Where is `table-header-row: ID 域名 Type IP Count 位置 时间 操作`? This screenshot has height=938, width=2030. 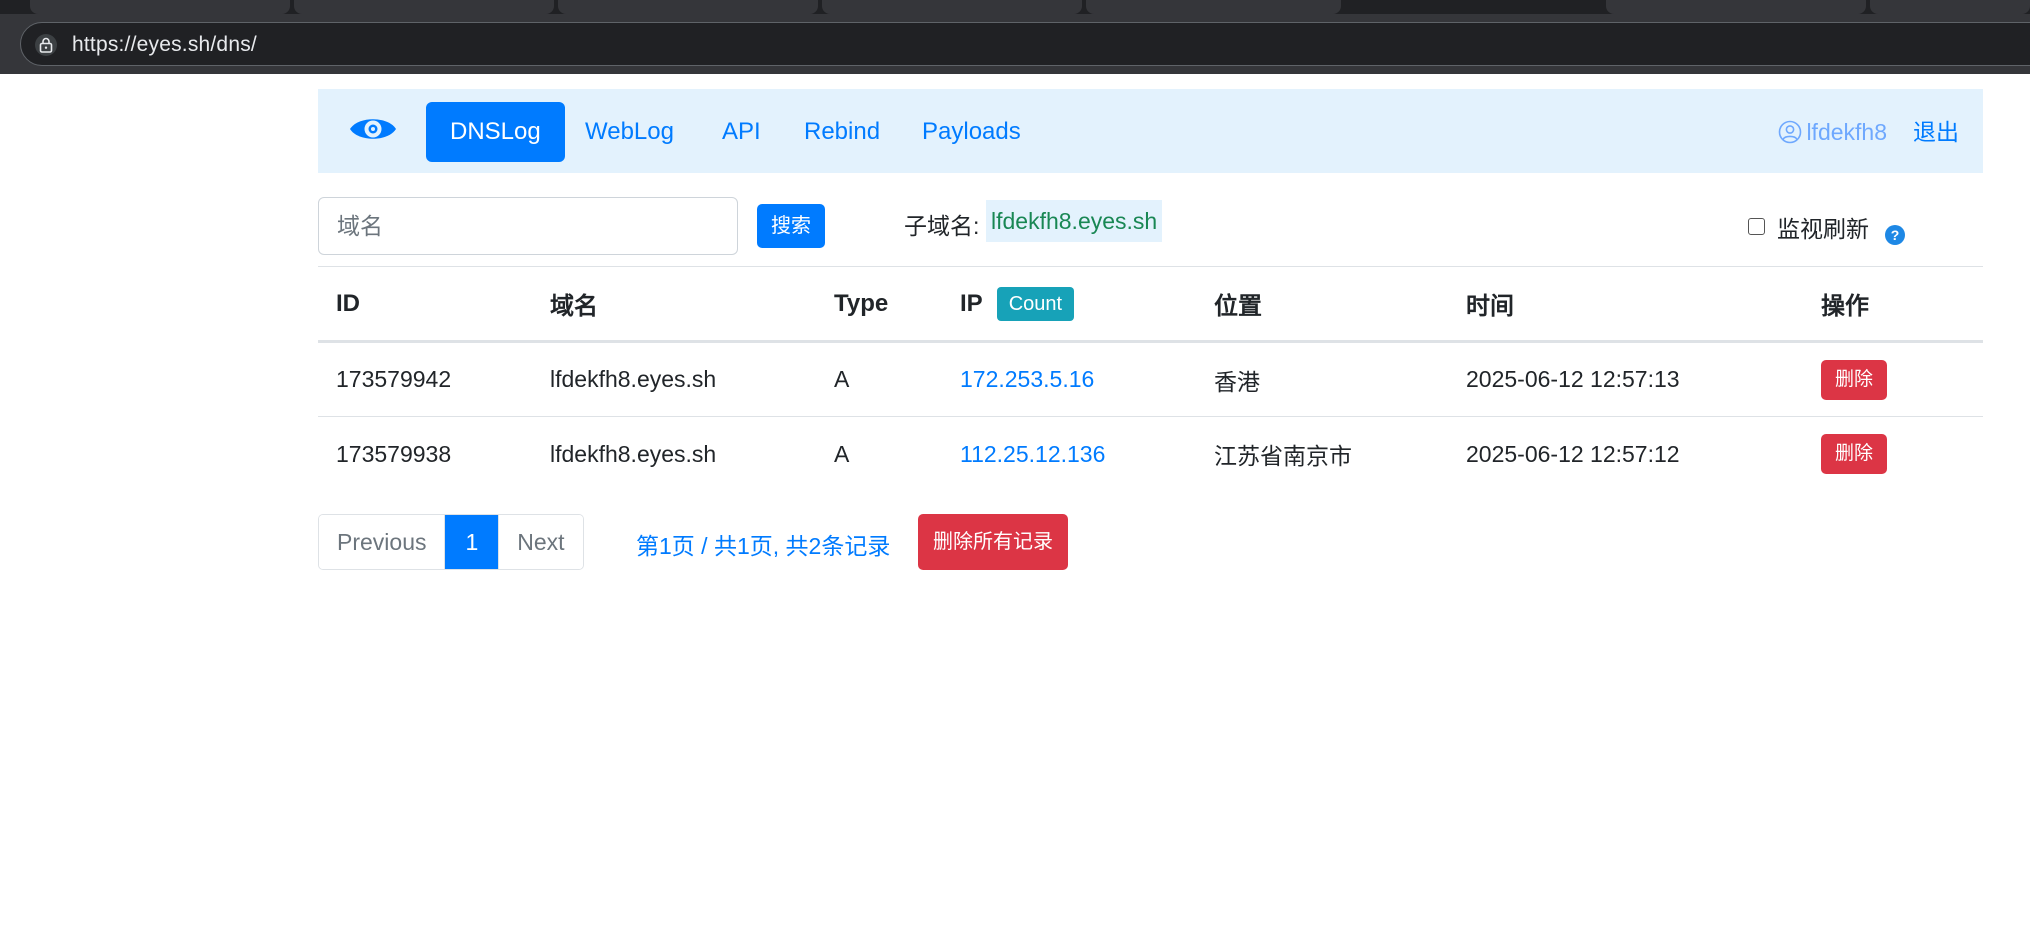 table-header-row: ID 域名 Type IP Count 位置 时间 操作 is located at coordinates (1150, 305).